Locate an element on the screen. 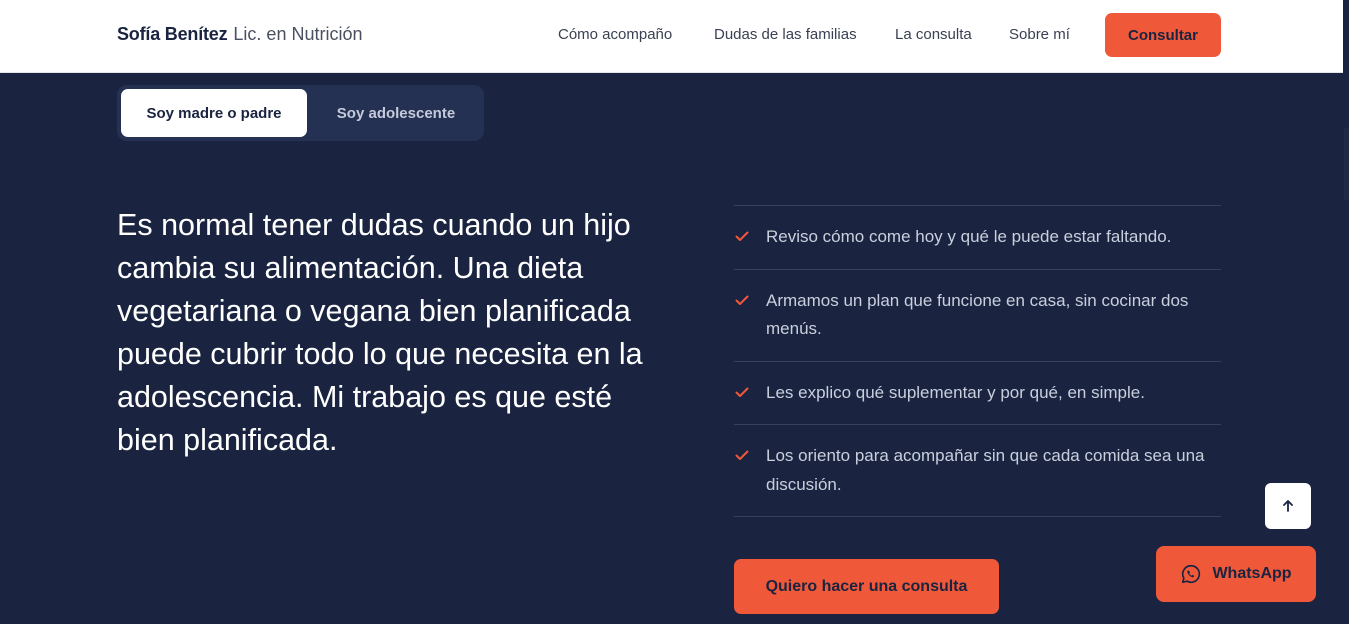 This screenshot has width=1349, height=624. header-consult-button: Consultar is located at coordinates (1163, 35).